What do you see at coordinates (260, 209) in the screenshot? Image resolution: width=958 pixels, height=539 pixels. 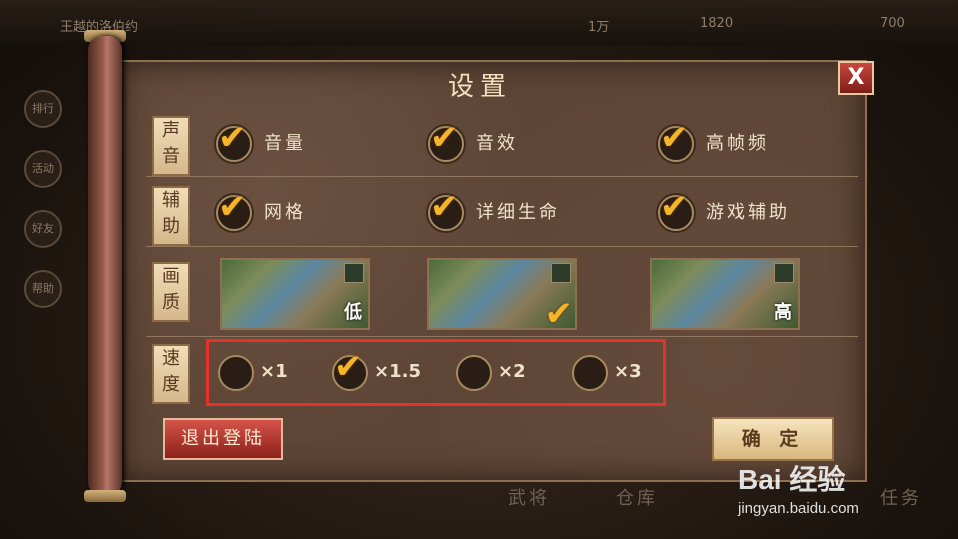 I see `option-grid: ✔ 网格` at bounding box center [260, 209].